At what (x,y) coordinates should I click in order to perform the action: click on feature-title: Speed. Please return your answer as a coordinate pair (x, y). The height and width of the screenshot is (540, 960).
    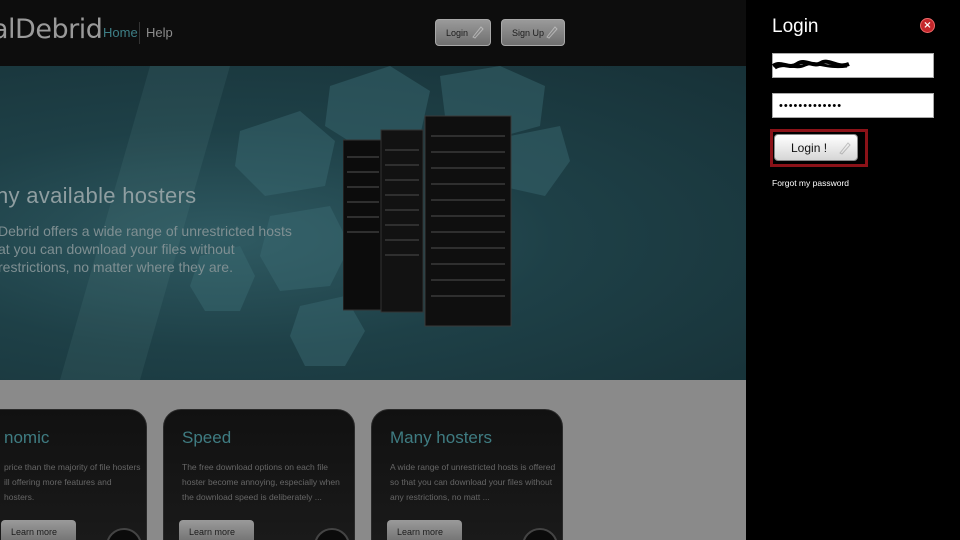
    Looking at the image, I should click on (207, 437).